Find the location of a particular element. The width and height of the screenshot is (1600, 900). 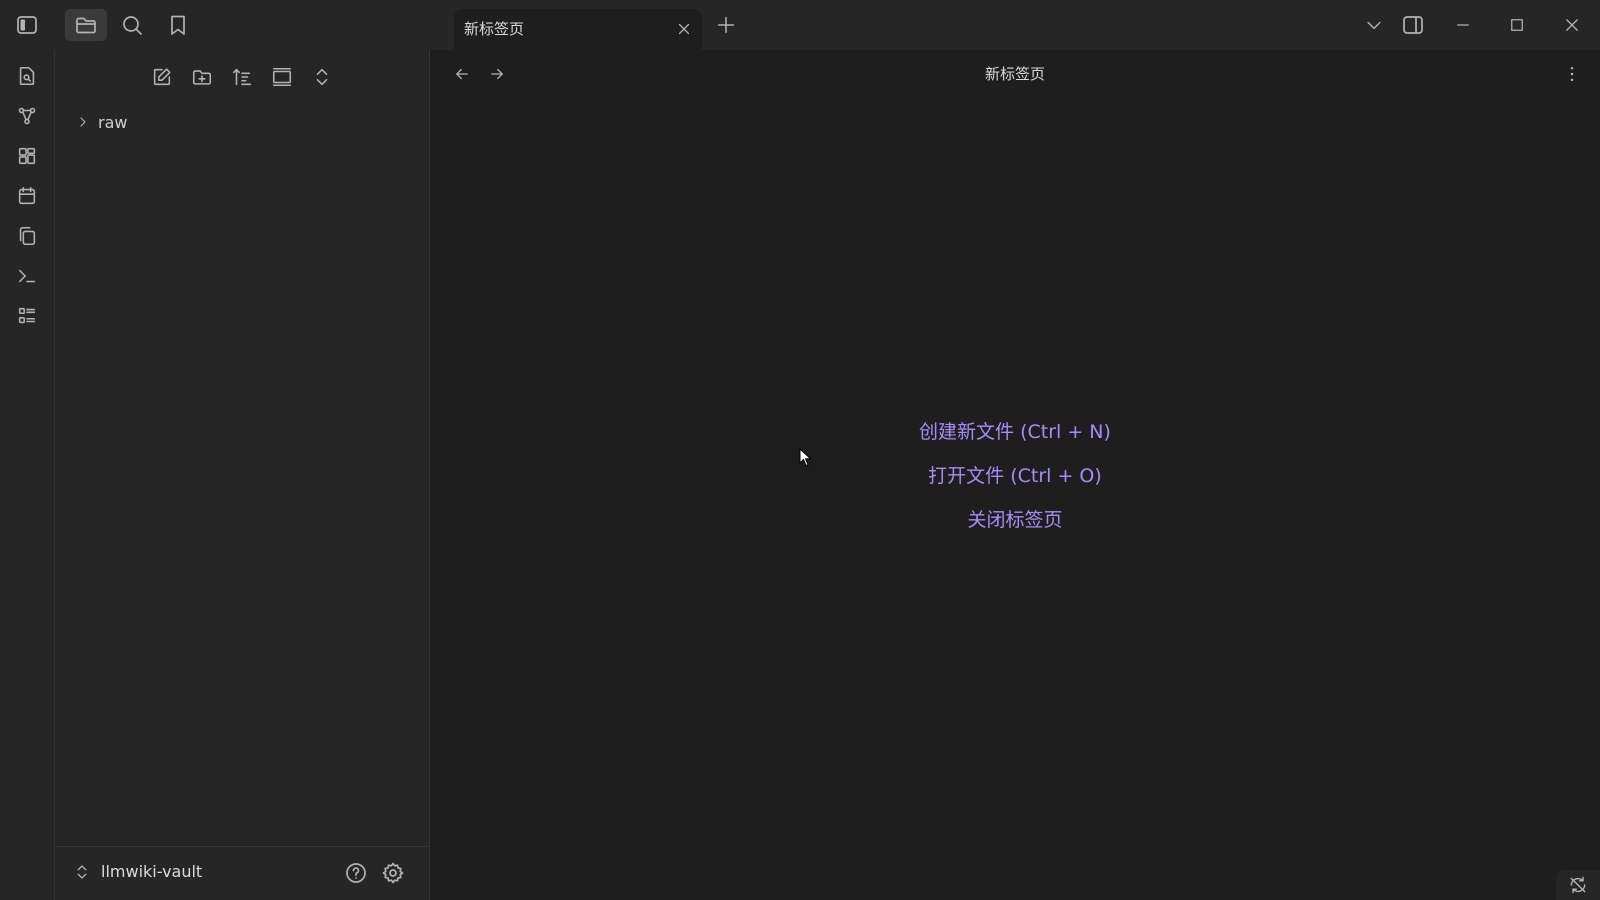

ribbon-file-search-button is located at coordinates (27, 76).